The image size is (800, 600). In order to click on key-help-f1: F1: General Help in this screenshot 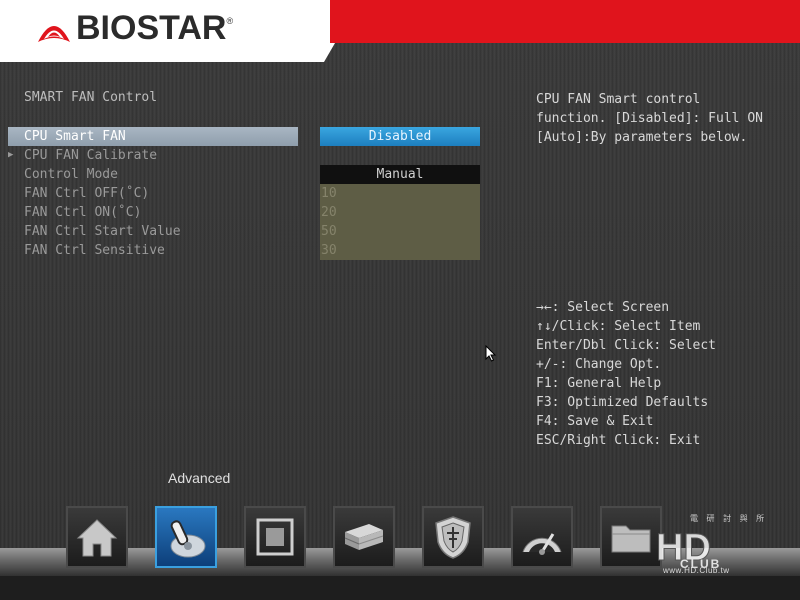, I will do `click(599, 383)`.